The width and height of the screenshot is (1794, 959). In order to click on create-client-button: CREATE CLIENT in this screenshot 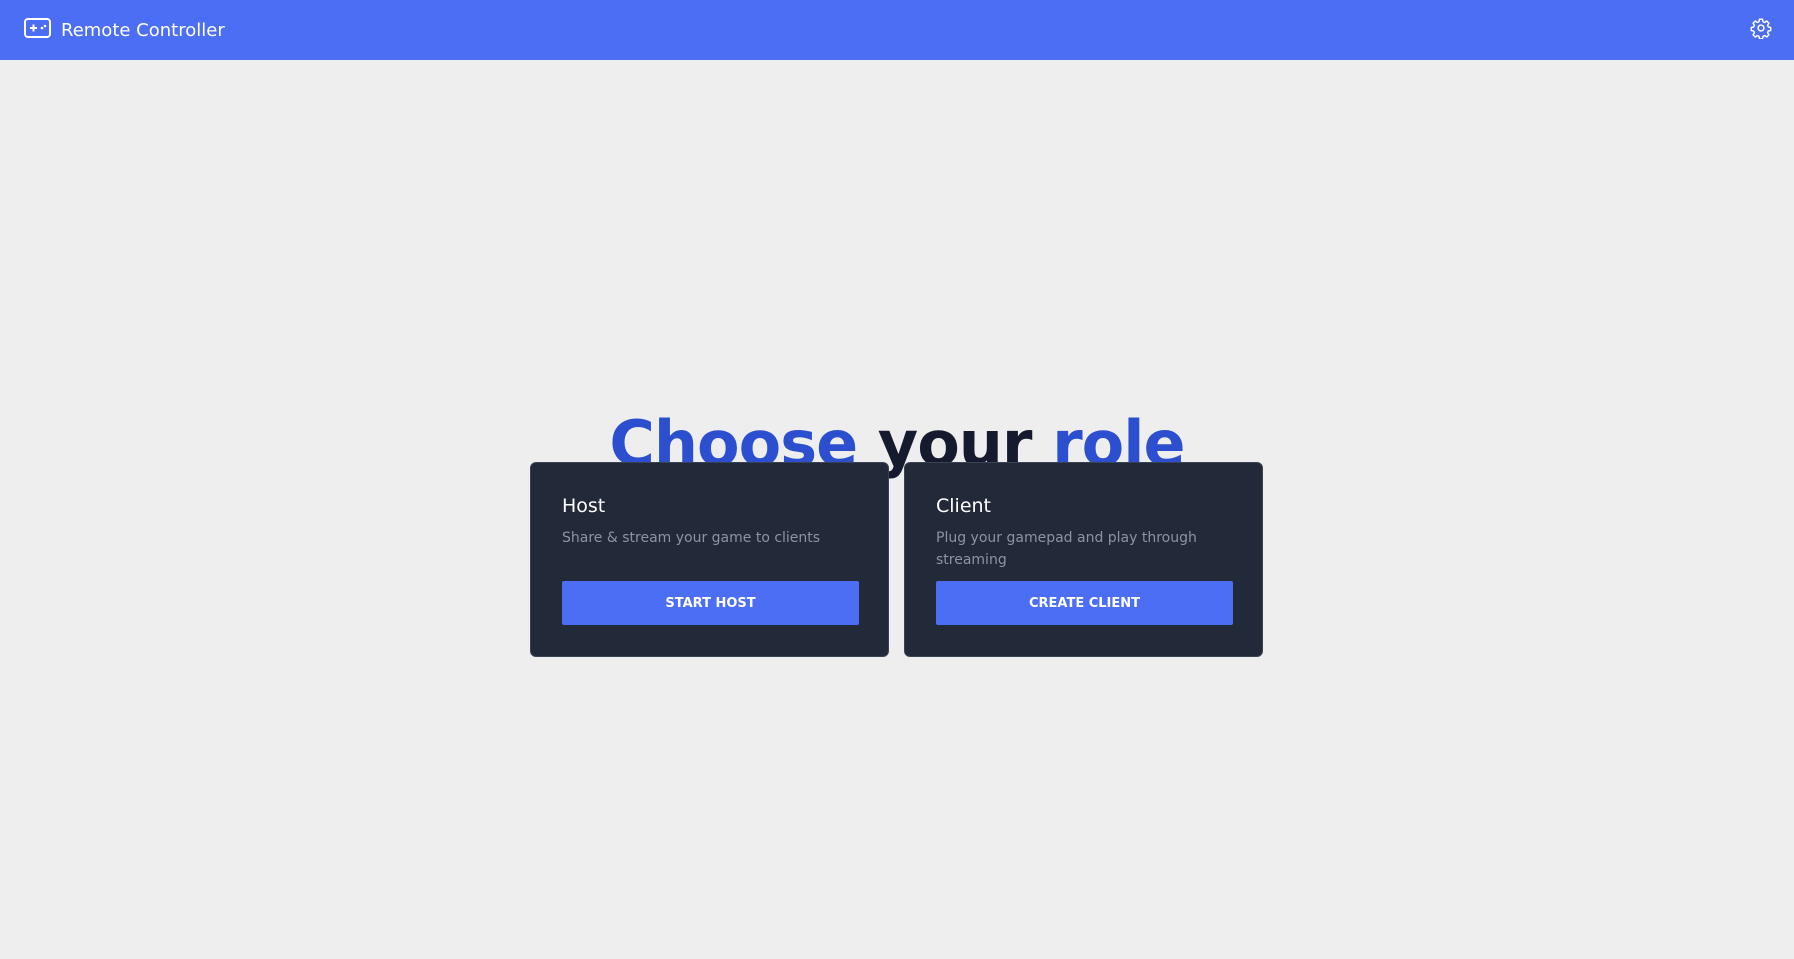, I will do `click(1084, 603)`.